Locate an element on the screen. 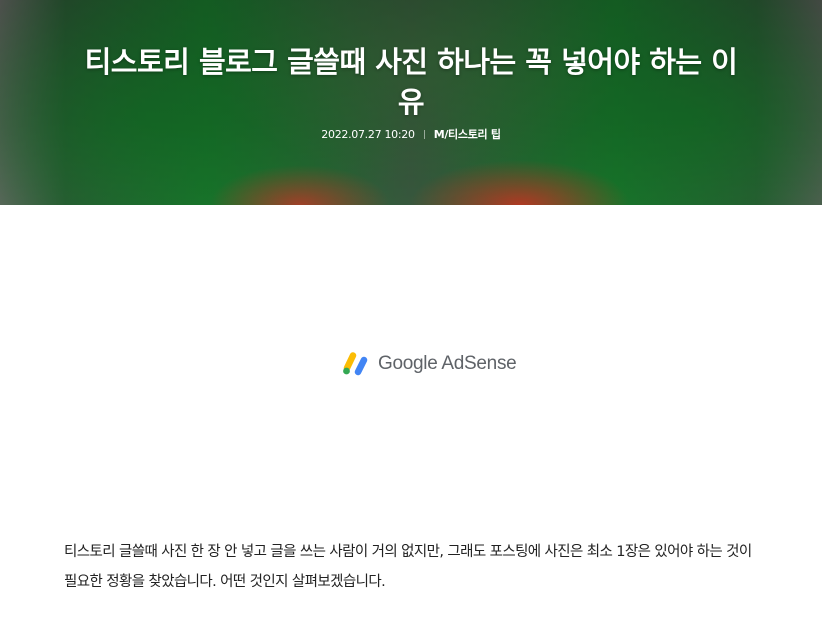 The image size is (822, 631). post-category-link: M/티스토리 팁 is located at coordinates (467, 134).